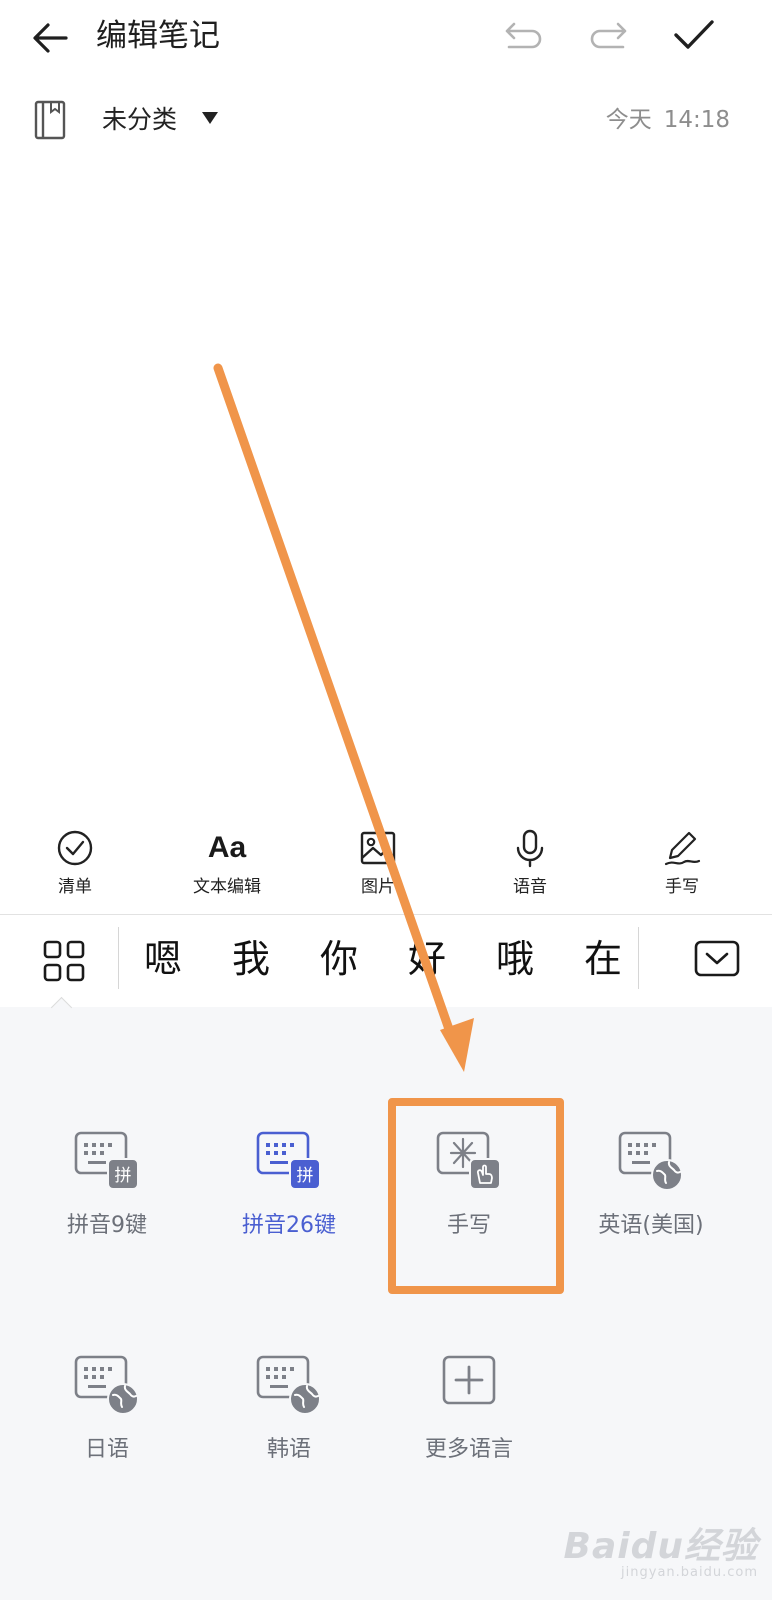 The height and width of the screenshot is (1600, 772). I want to click on watermark-logo: Baidu经验, so click(660, 1546).